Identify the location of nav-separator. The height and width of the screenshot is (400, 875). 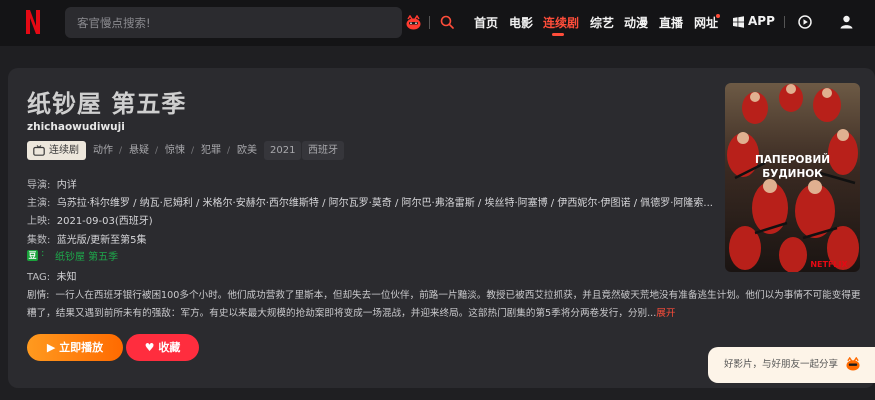
(784, 22).